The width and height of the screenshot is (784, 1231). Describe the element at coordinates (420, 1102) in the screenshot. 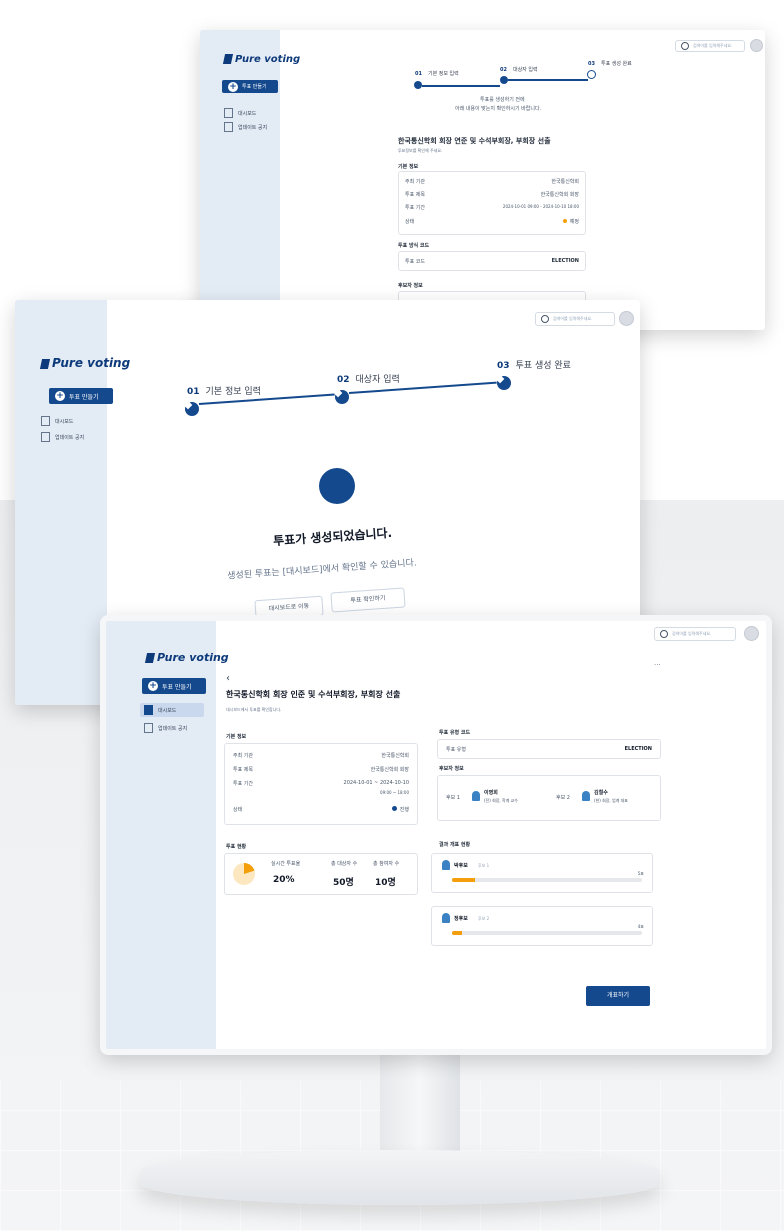

I see `monitor-stand-neck` at that location.